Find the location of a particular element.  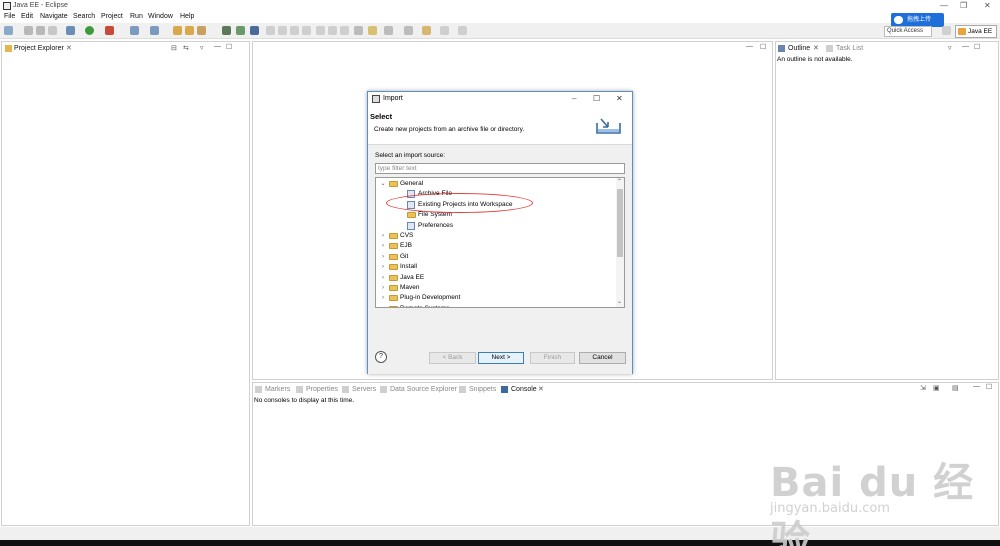

tab-task-list: Task List is located at coordinates (849, 48).